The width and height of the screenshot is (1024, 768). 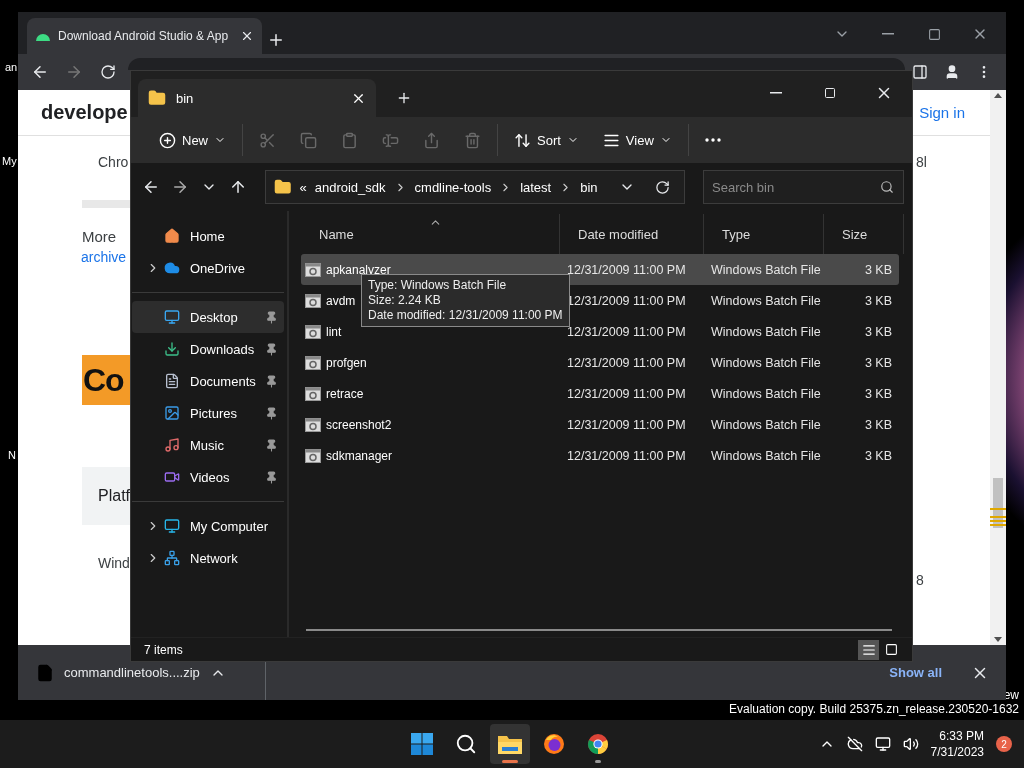 I want to click on scrollbar, so click(x=998, y=367).